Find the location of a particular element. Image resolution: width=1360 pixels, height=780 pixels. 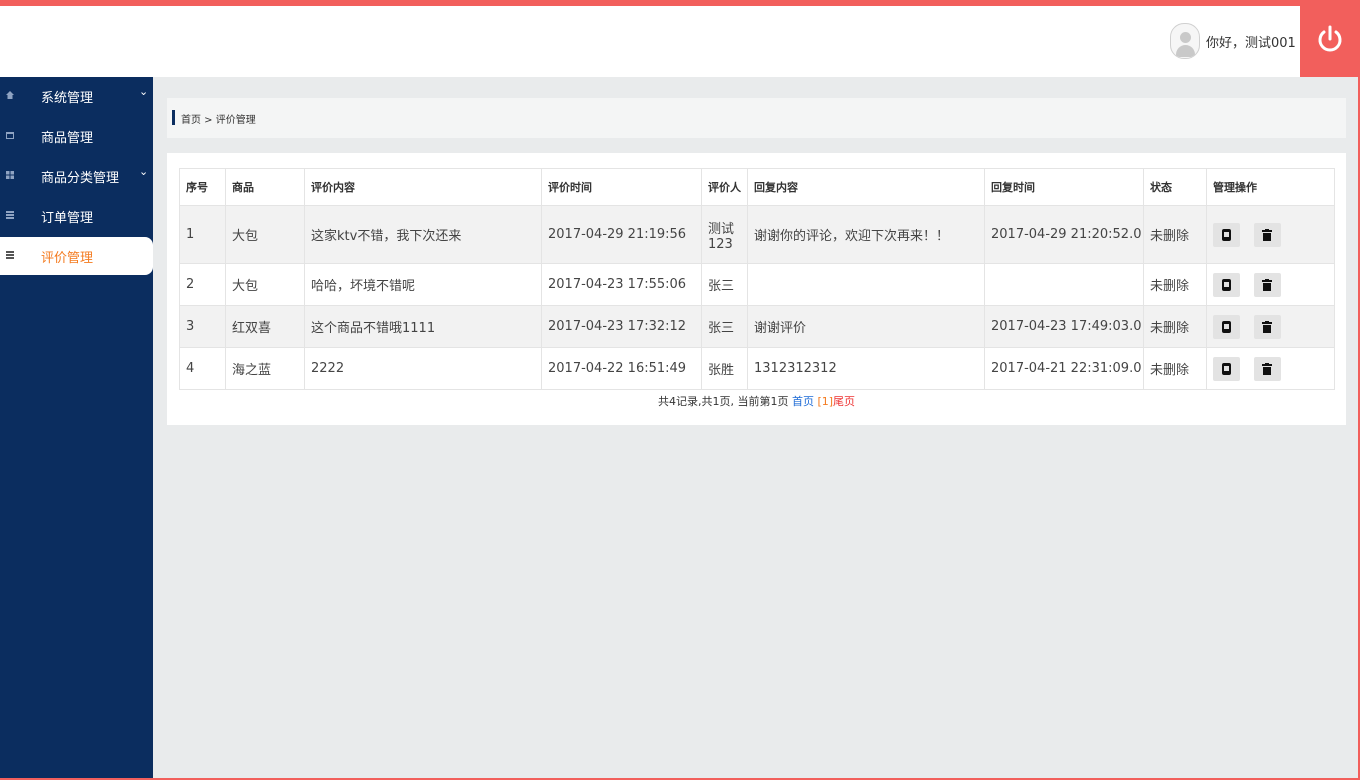

sidebar-item-orders: 订单管理 is located at coordinates (76, 216).